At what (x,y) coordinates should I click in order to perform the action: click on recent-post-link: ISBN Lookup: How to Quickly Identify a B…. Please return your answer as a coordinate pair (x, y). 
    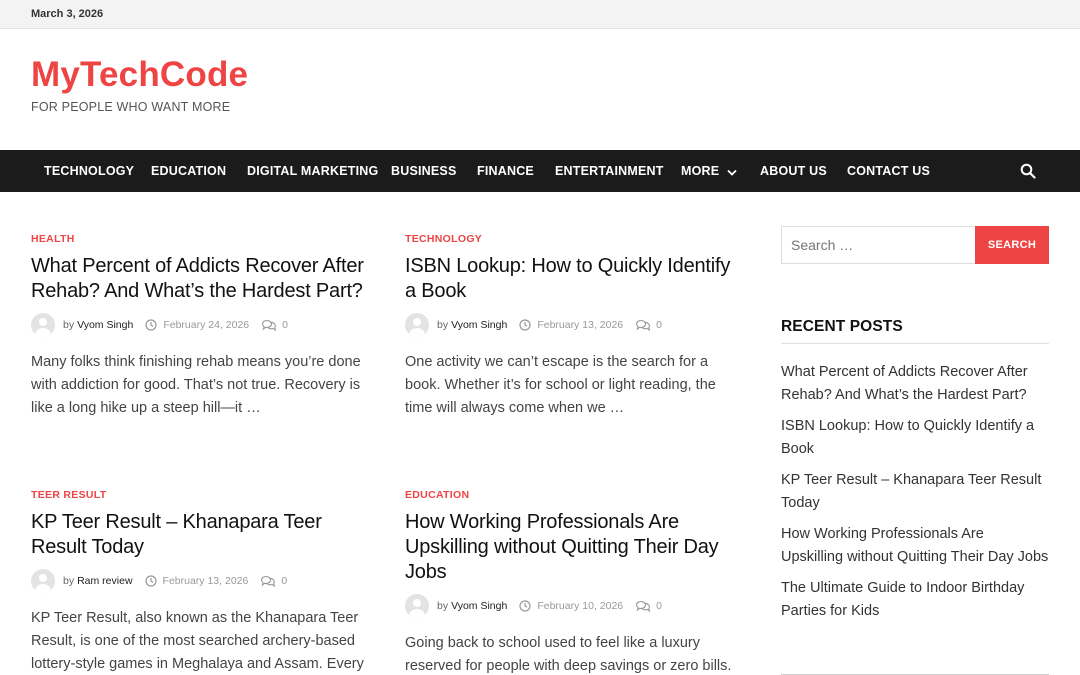
    Looking at the image, I should click on (915, 438).